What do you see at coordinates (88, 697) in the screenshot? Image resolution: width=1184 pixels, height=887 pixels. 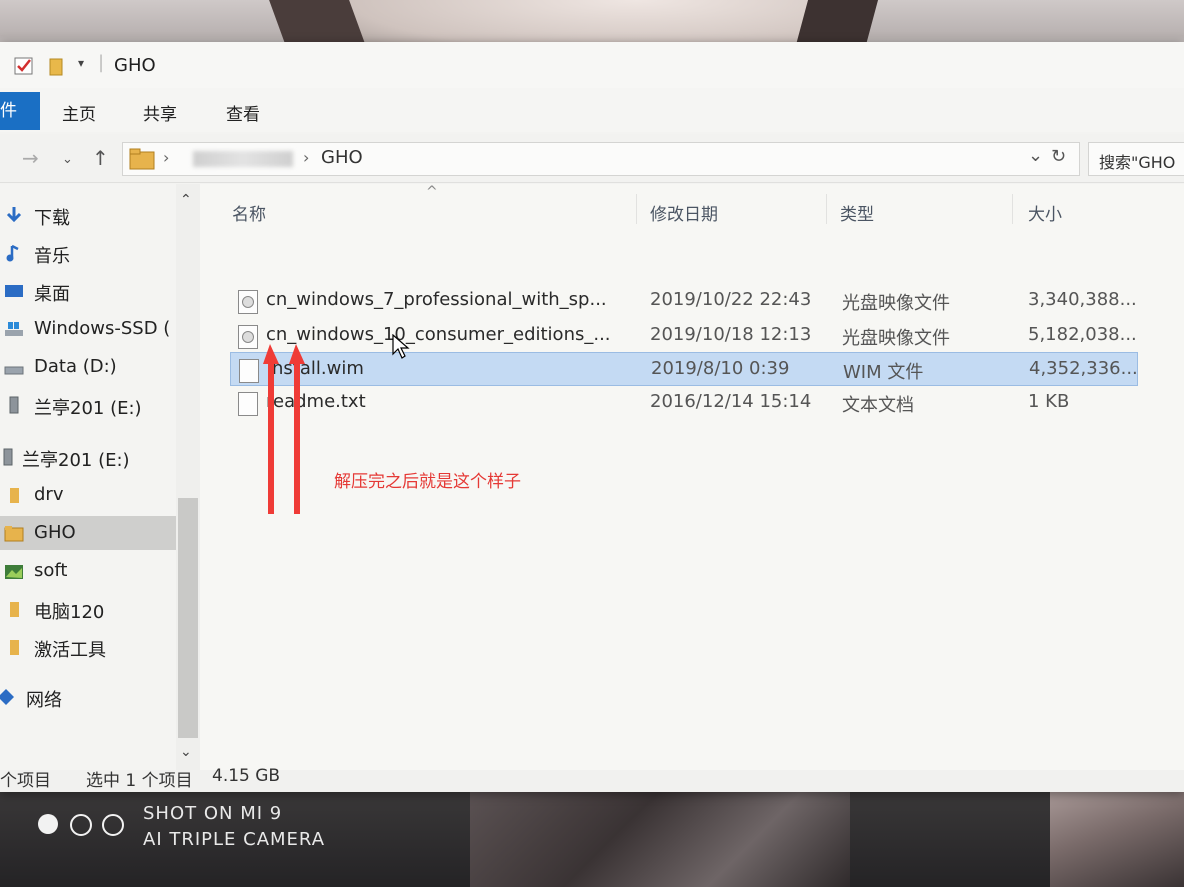 I see `sidebar-item-network: 网络` at bounding box center [88, 697].